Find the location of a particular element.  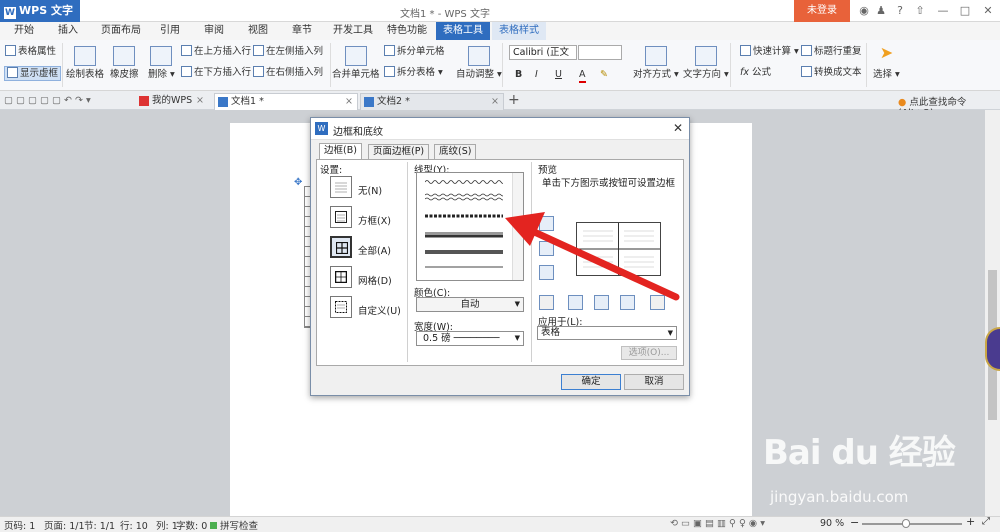

zoom-in-icon: + is located at coordinates (970, 521).